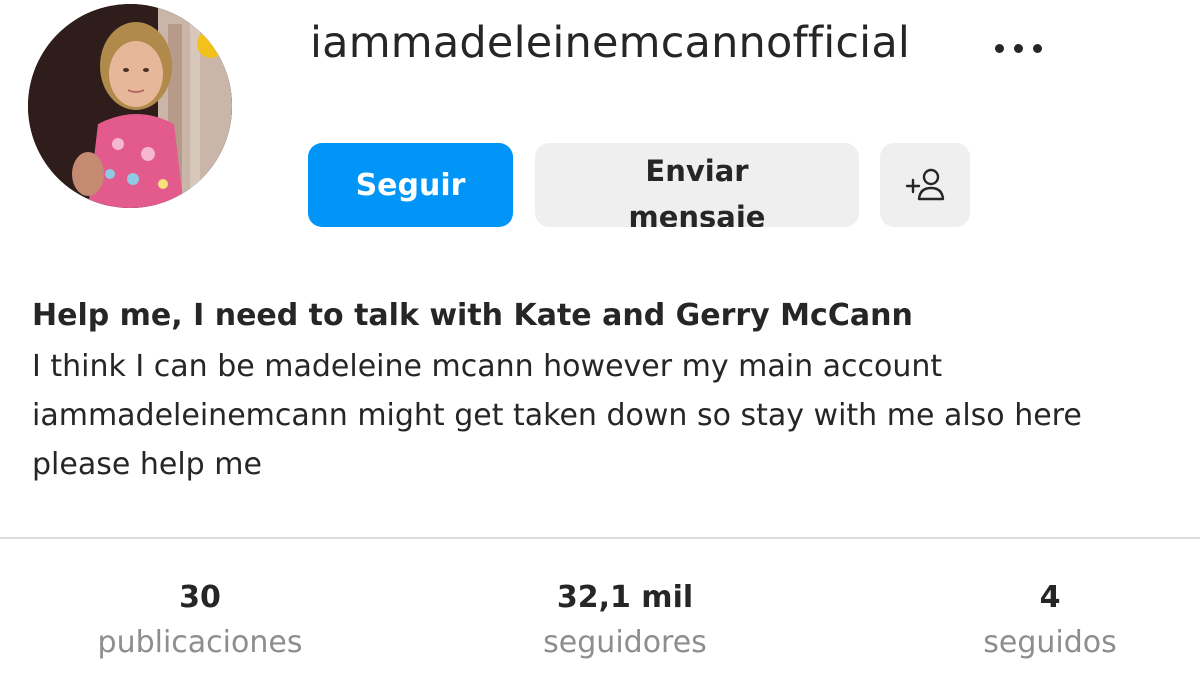  Describe the element at coordinates (610, 43) in the screenshot. I see `profile-username: iammadeleinemcannofficial` at that location.